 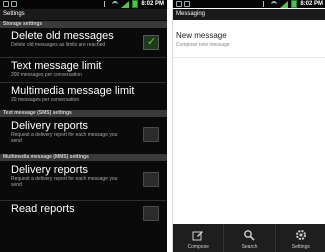 I want to click on settings-icon, so click(x=300, y=235).